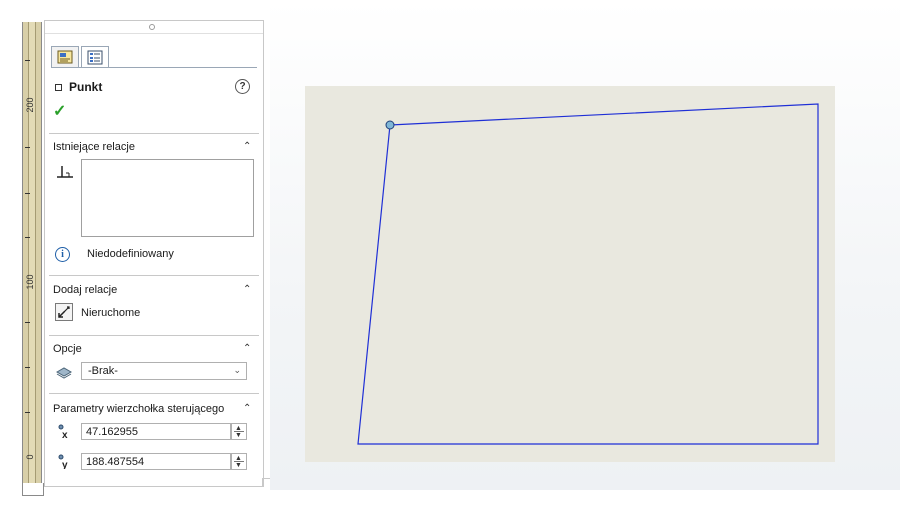 This screenshot has height=509, width=900. What do you see at coordinates (390, 125) in the screenshot?
I see `selected-sketch-point` at bounding box center [390, 125].